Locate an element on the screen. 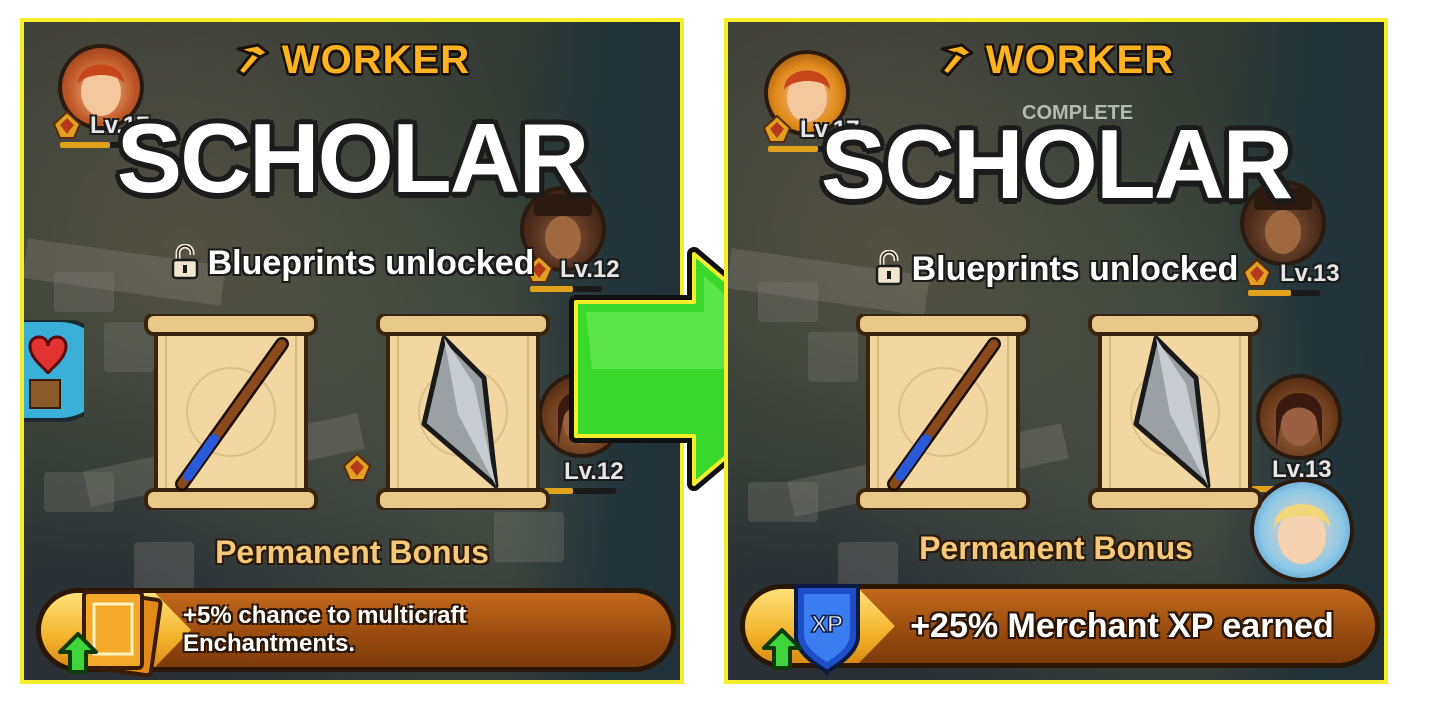  xp-shield-icon: XP is located at coordinates (811, 630).